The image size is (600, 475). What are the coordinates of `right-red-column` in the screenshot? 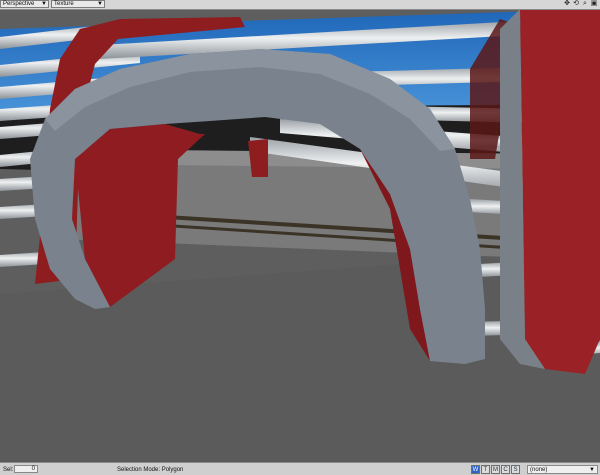 It's located at (560, 191).